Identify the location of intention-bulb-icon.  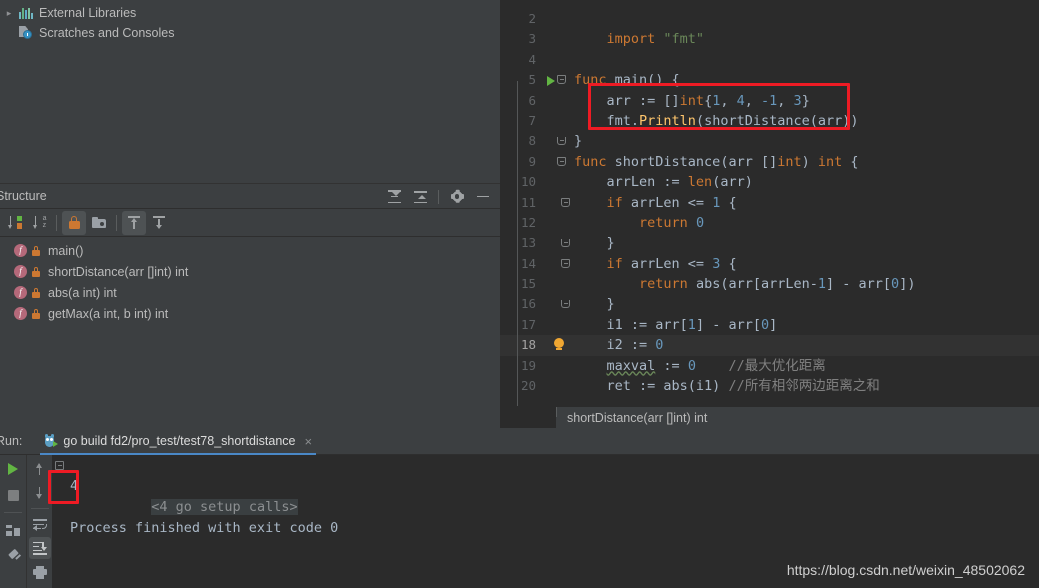
(559, 344).